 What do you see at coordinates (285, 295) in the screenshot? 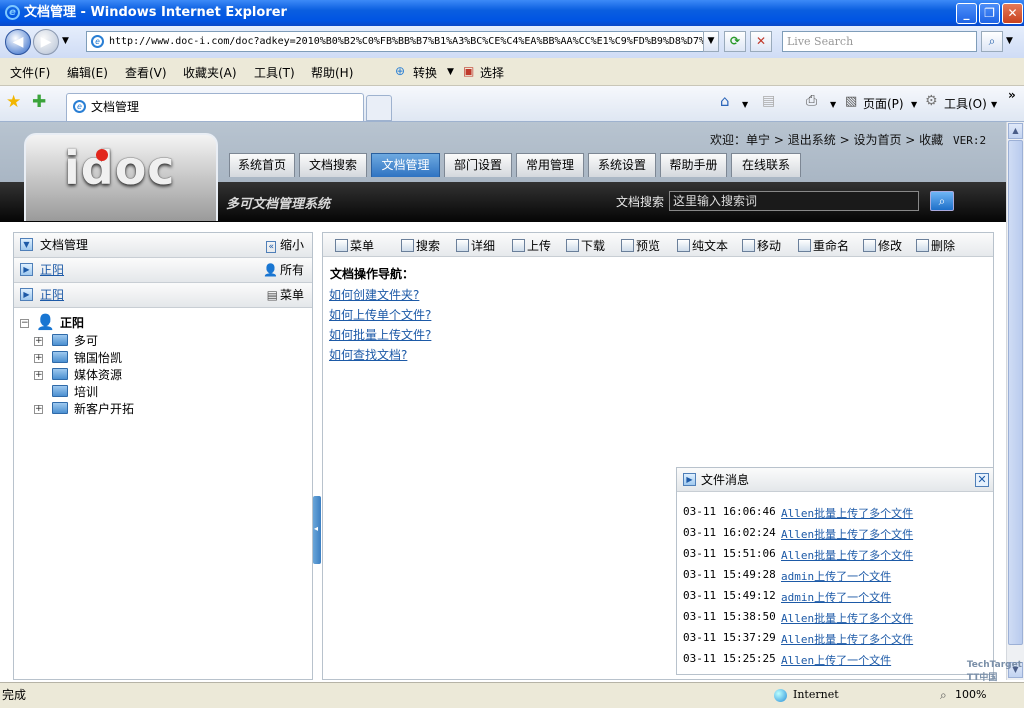
I see `menu-button: ▤ 菜单` at bounding box center [285, 295].